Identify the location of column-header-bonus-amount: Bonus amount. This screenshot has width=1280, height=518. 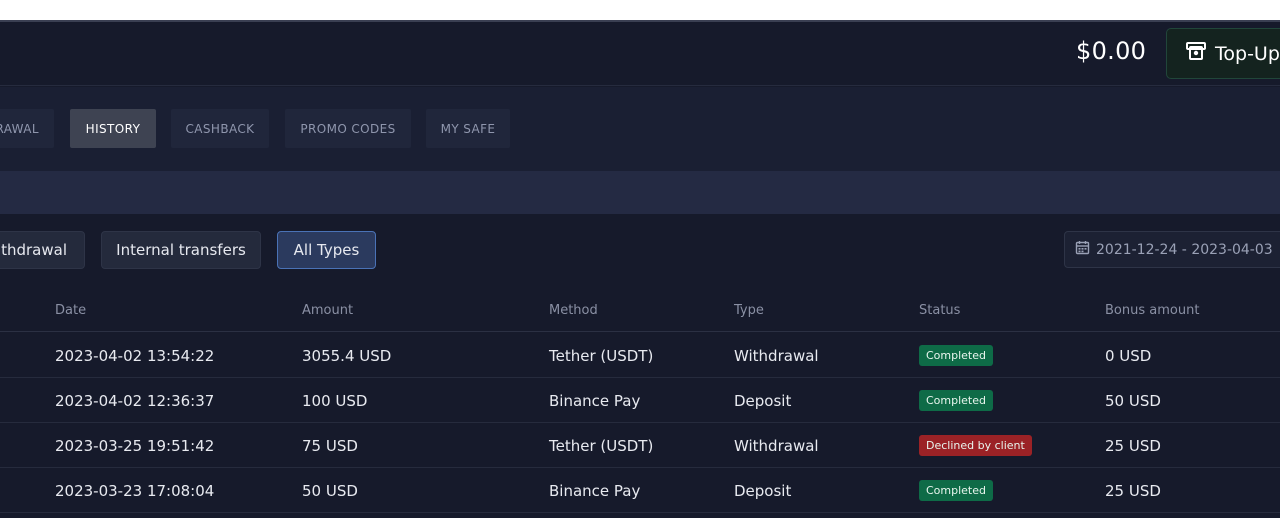
(1152, 310).